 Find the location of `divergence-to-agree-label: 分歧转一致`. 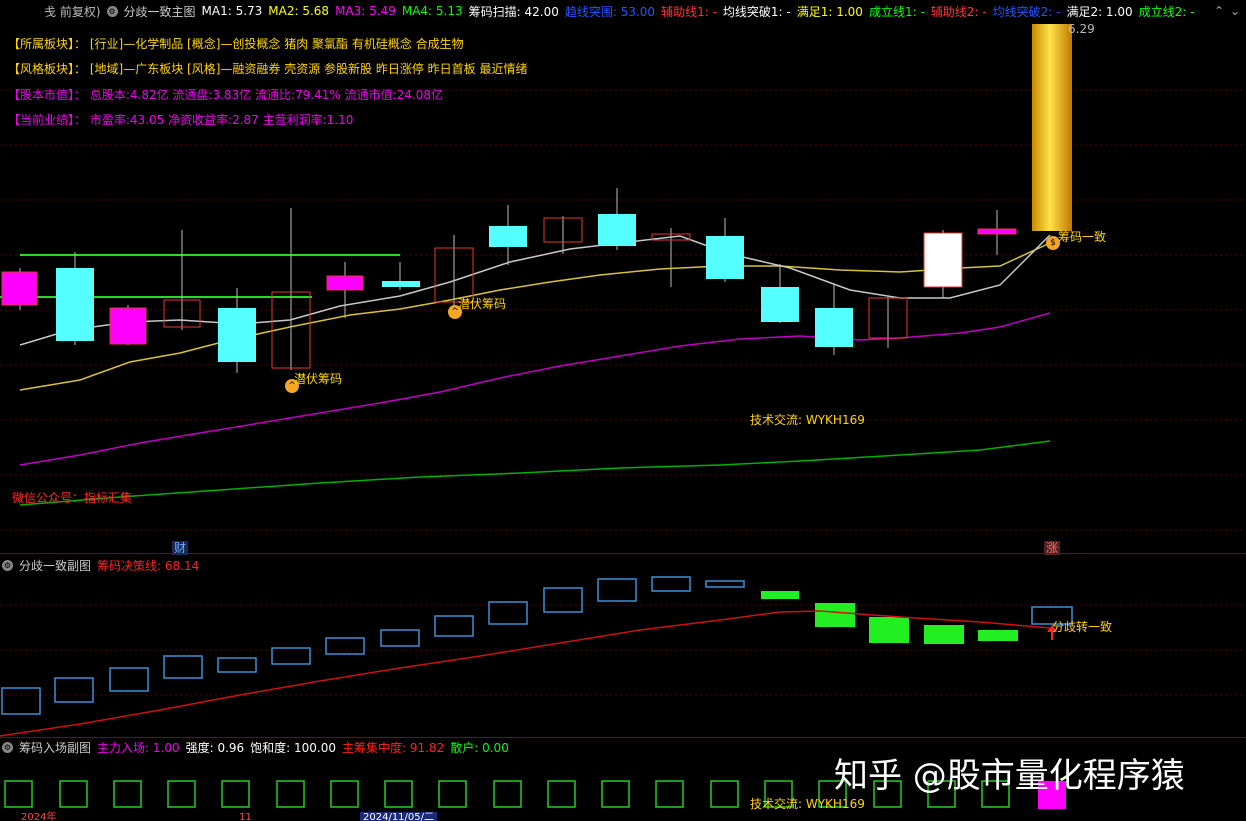

divergence-to-agree-label: 分歧转一致 is located at coordinates (1082, 627).